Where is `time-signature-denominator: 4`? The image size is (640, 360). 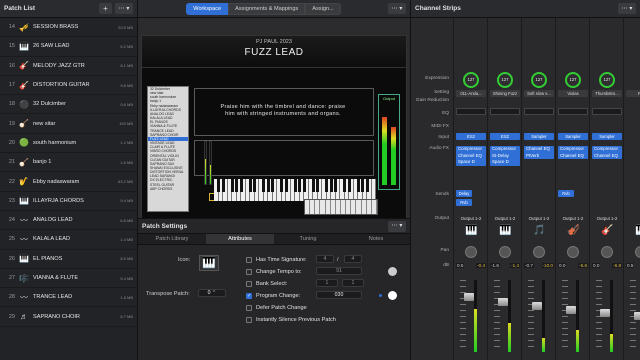
time-signature-denominator: 4 is located at coordinates (353, 259).